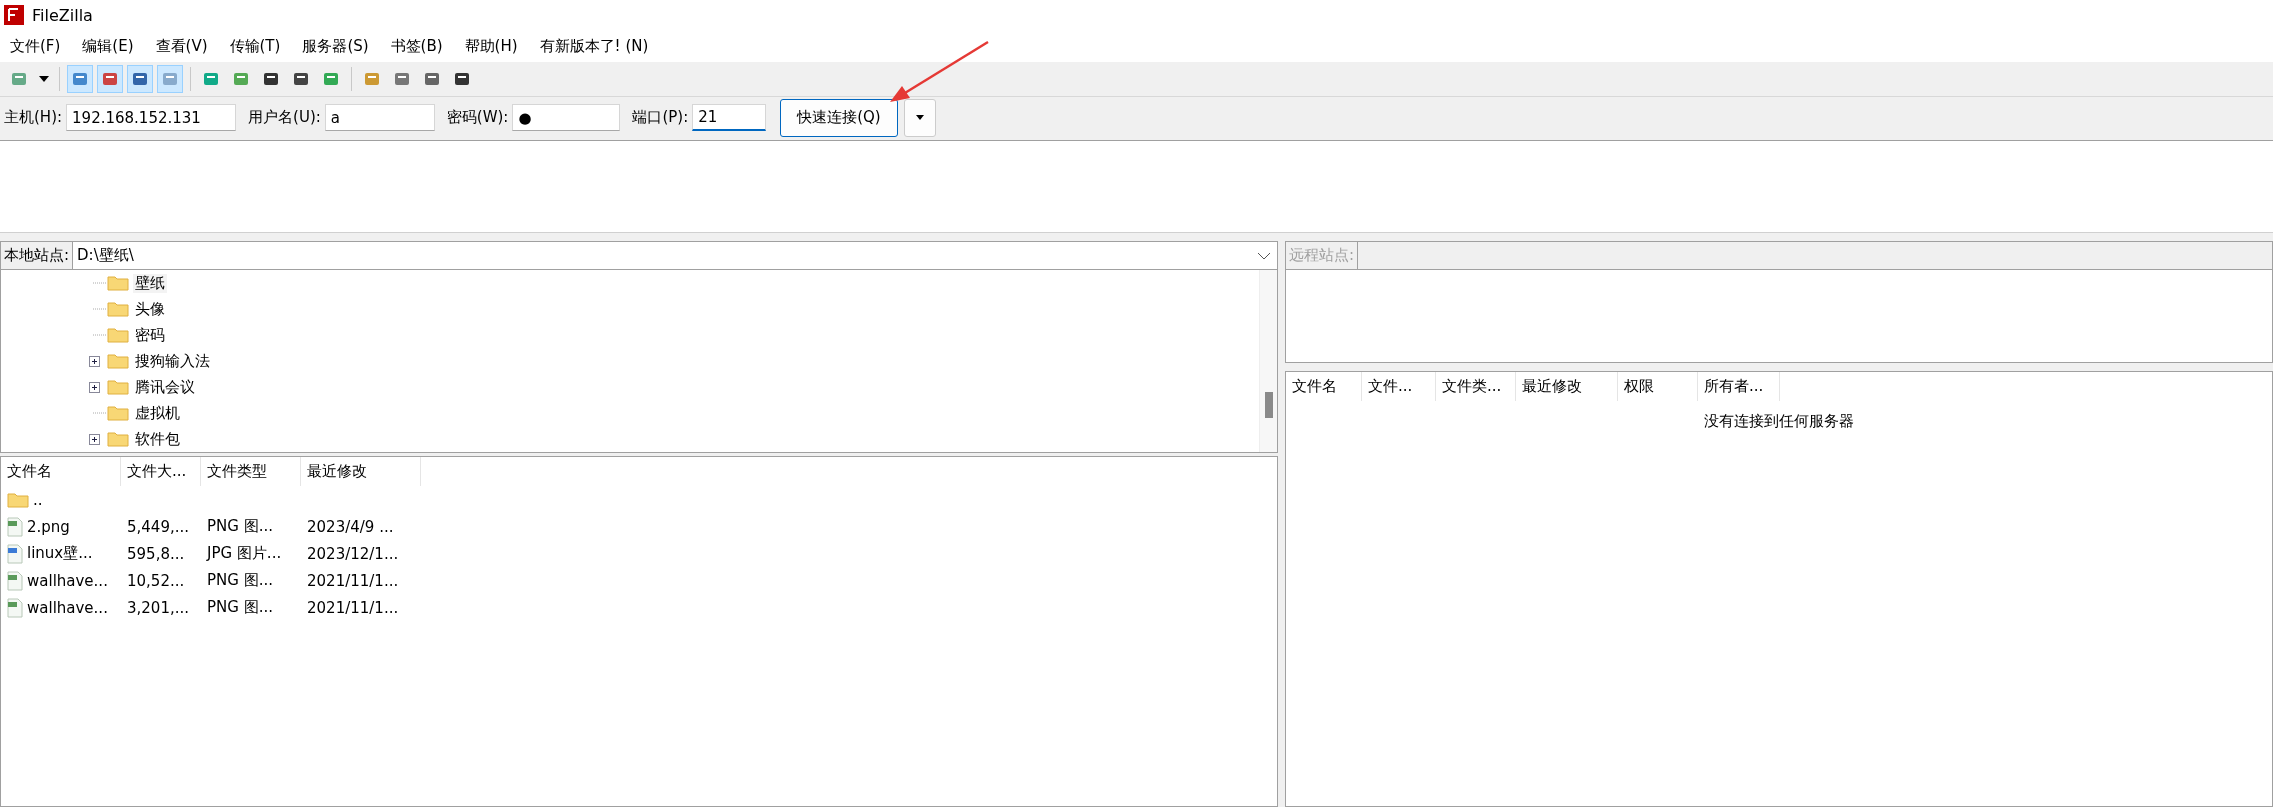 The image size is (2273, 807). I want to click on column-header: 文件名, so click(61, 471).